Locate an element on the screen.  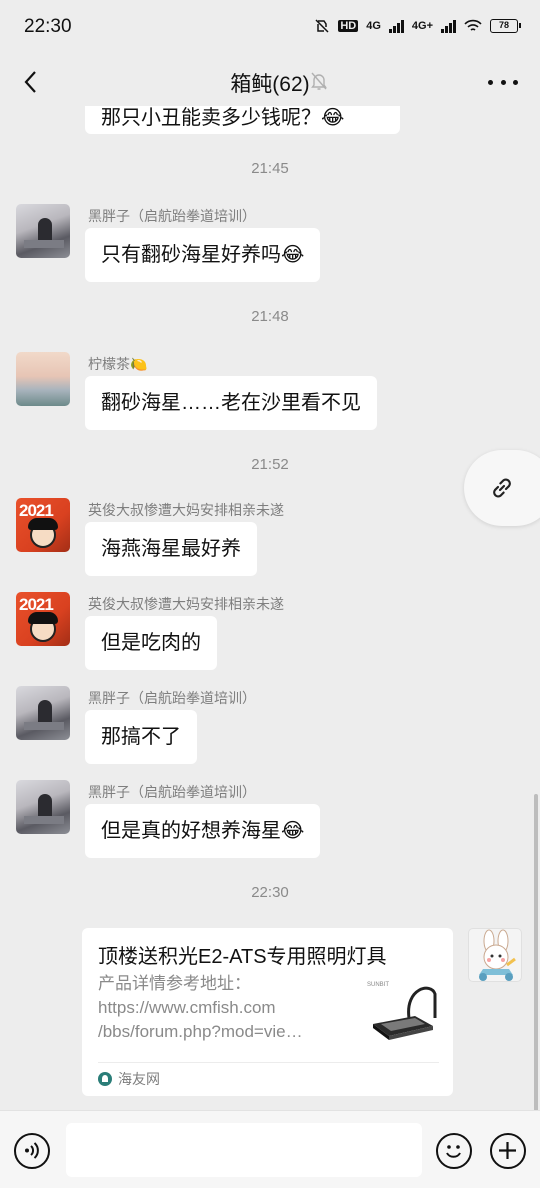
site-logo-icon is located at coordinates (105, 1079).